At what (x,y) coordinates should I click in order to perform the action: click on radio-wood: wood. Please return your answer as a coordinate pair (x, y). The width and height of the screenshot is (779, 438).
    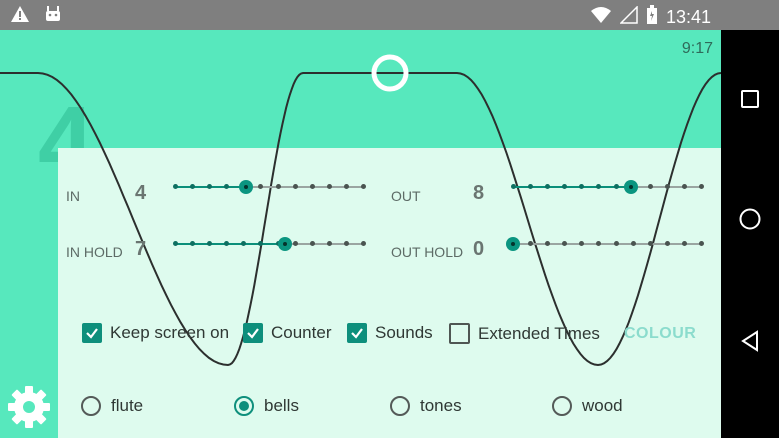
    Looking at the image, I should click on (587, 406).